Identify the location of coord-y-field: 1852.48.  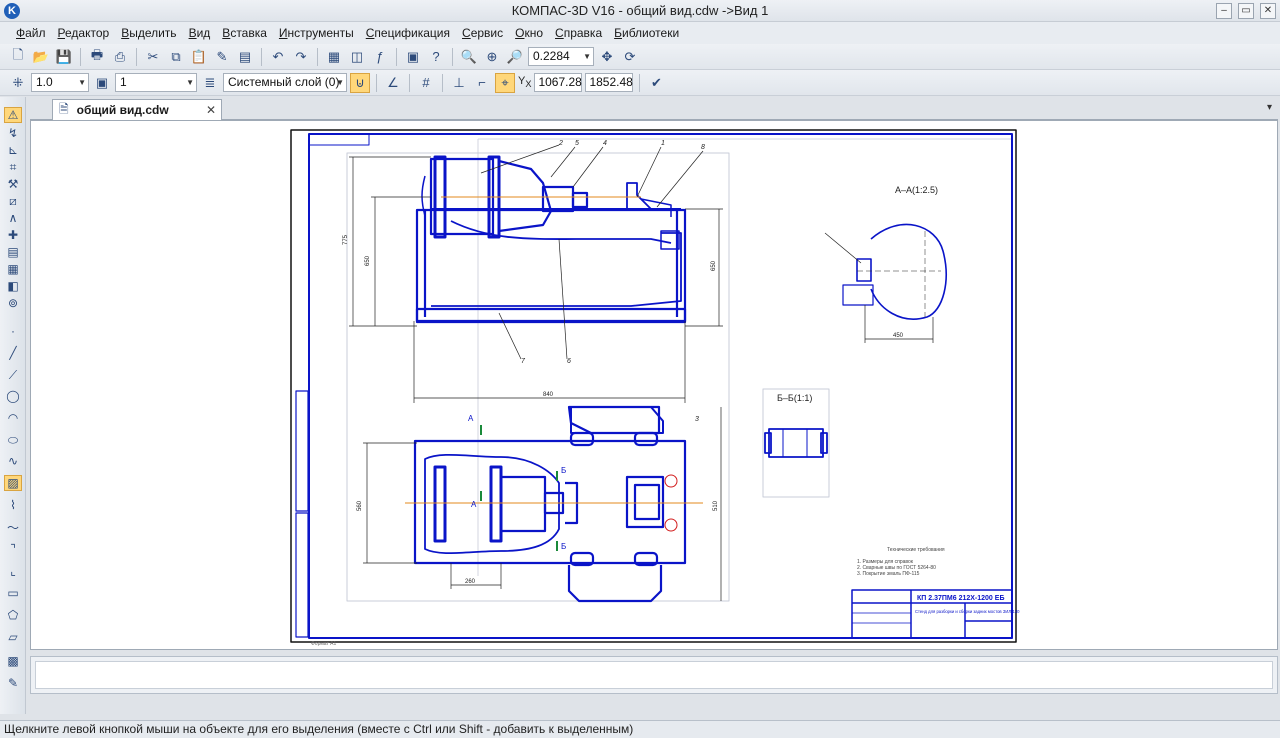
(609, 82).